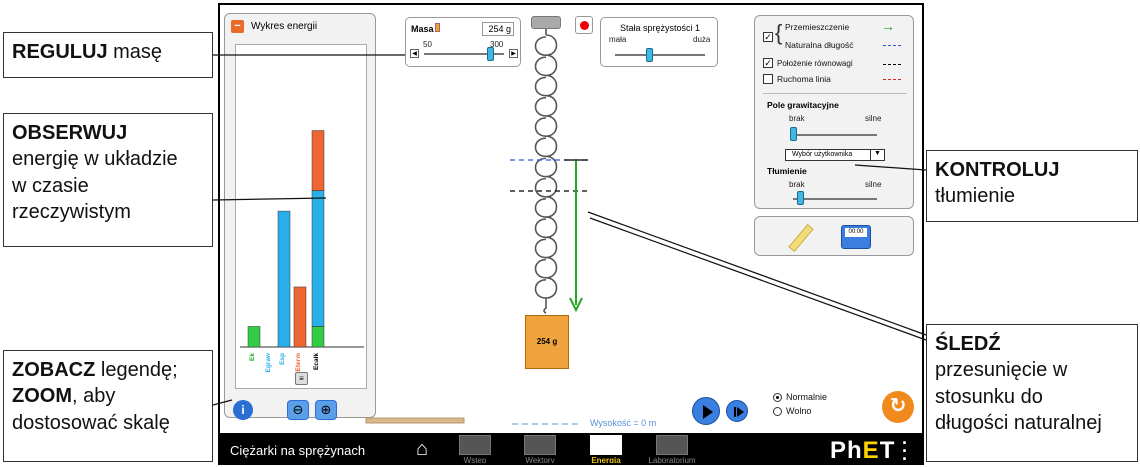 This screenshot has width=1140, height=467. What do you see at coordinates (835, 199) in the screenshot?
I see `damping-slider-track` at bounding box center [835, 199].